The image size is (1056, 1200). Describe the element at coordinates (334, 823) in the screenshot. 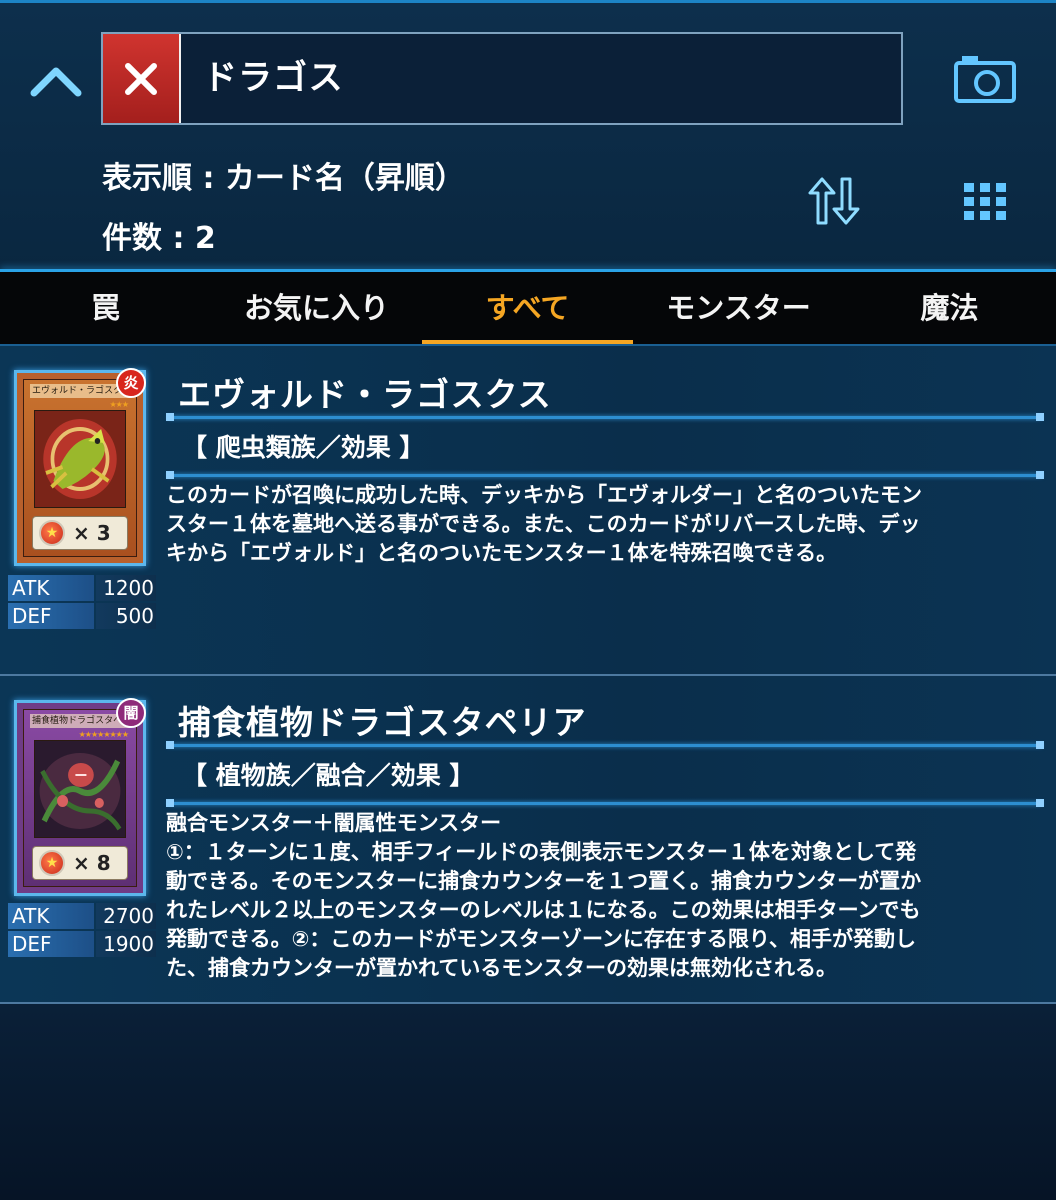

I see `desc-line: 融合モンスター＋闇属性モンスター` at that location.